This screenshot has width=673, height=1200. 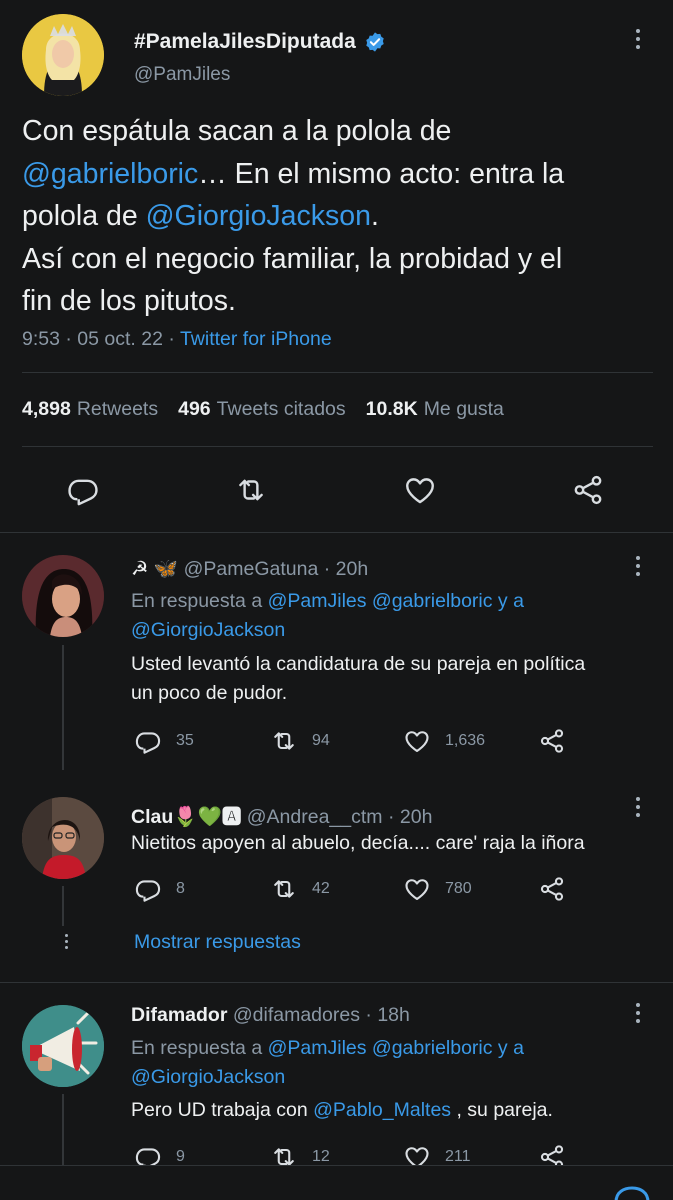 What do you see at coordinates (300, 1154) in the screenshot?
I see `reply-retweet-button: 12` at bounding box center [300, 1154].